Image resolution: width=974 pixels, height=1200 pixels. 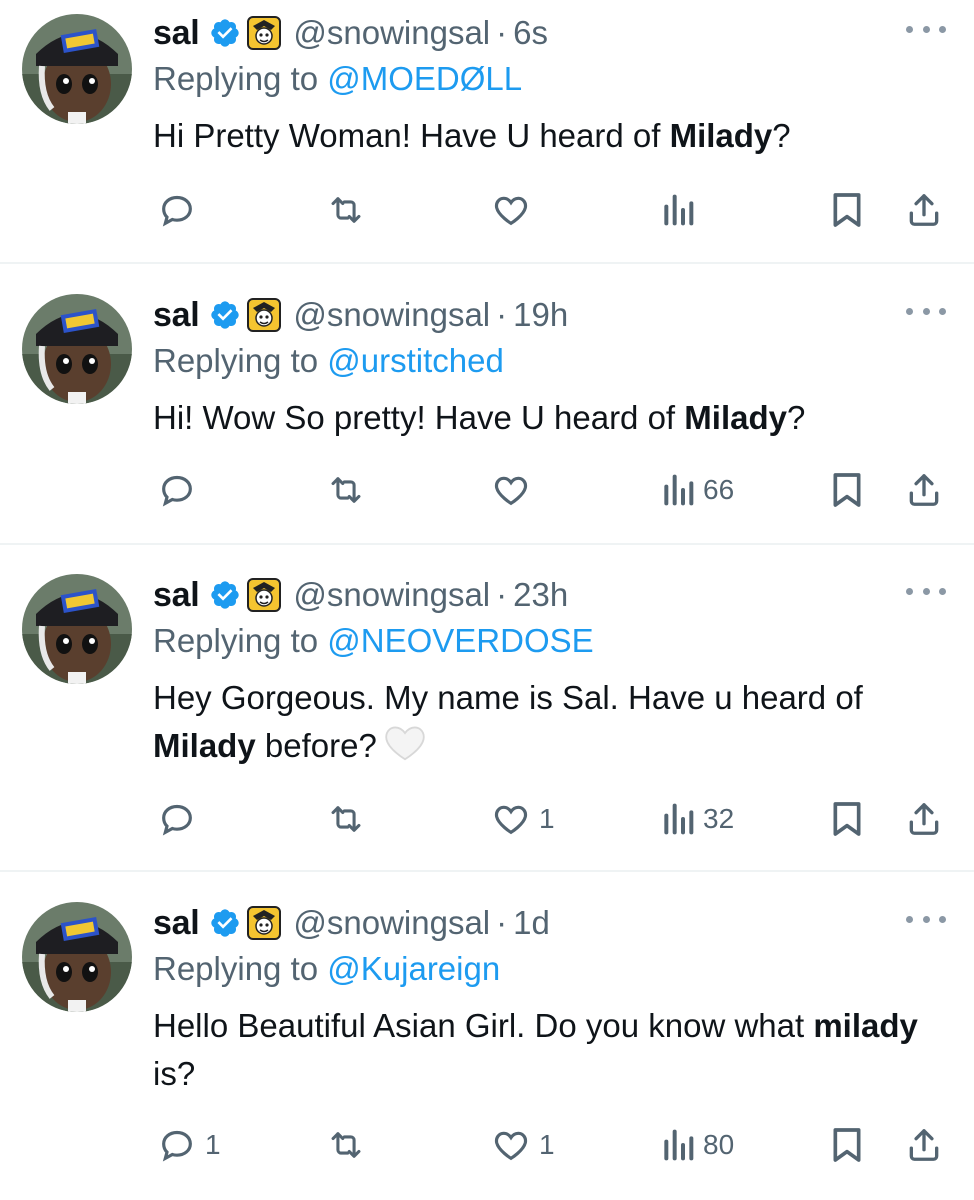 I want to click on timestamp: 6s, so click(x=530, y=33).